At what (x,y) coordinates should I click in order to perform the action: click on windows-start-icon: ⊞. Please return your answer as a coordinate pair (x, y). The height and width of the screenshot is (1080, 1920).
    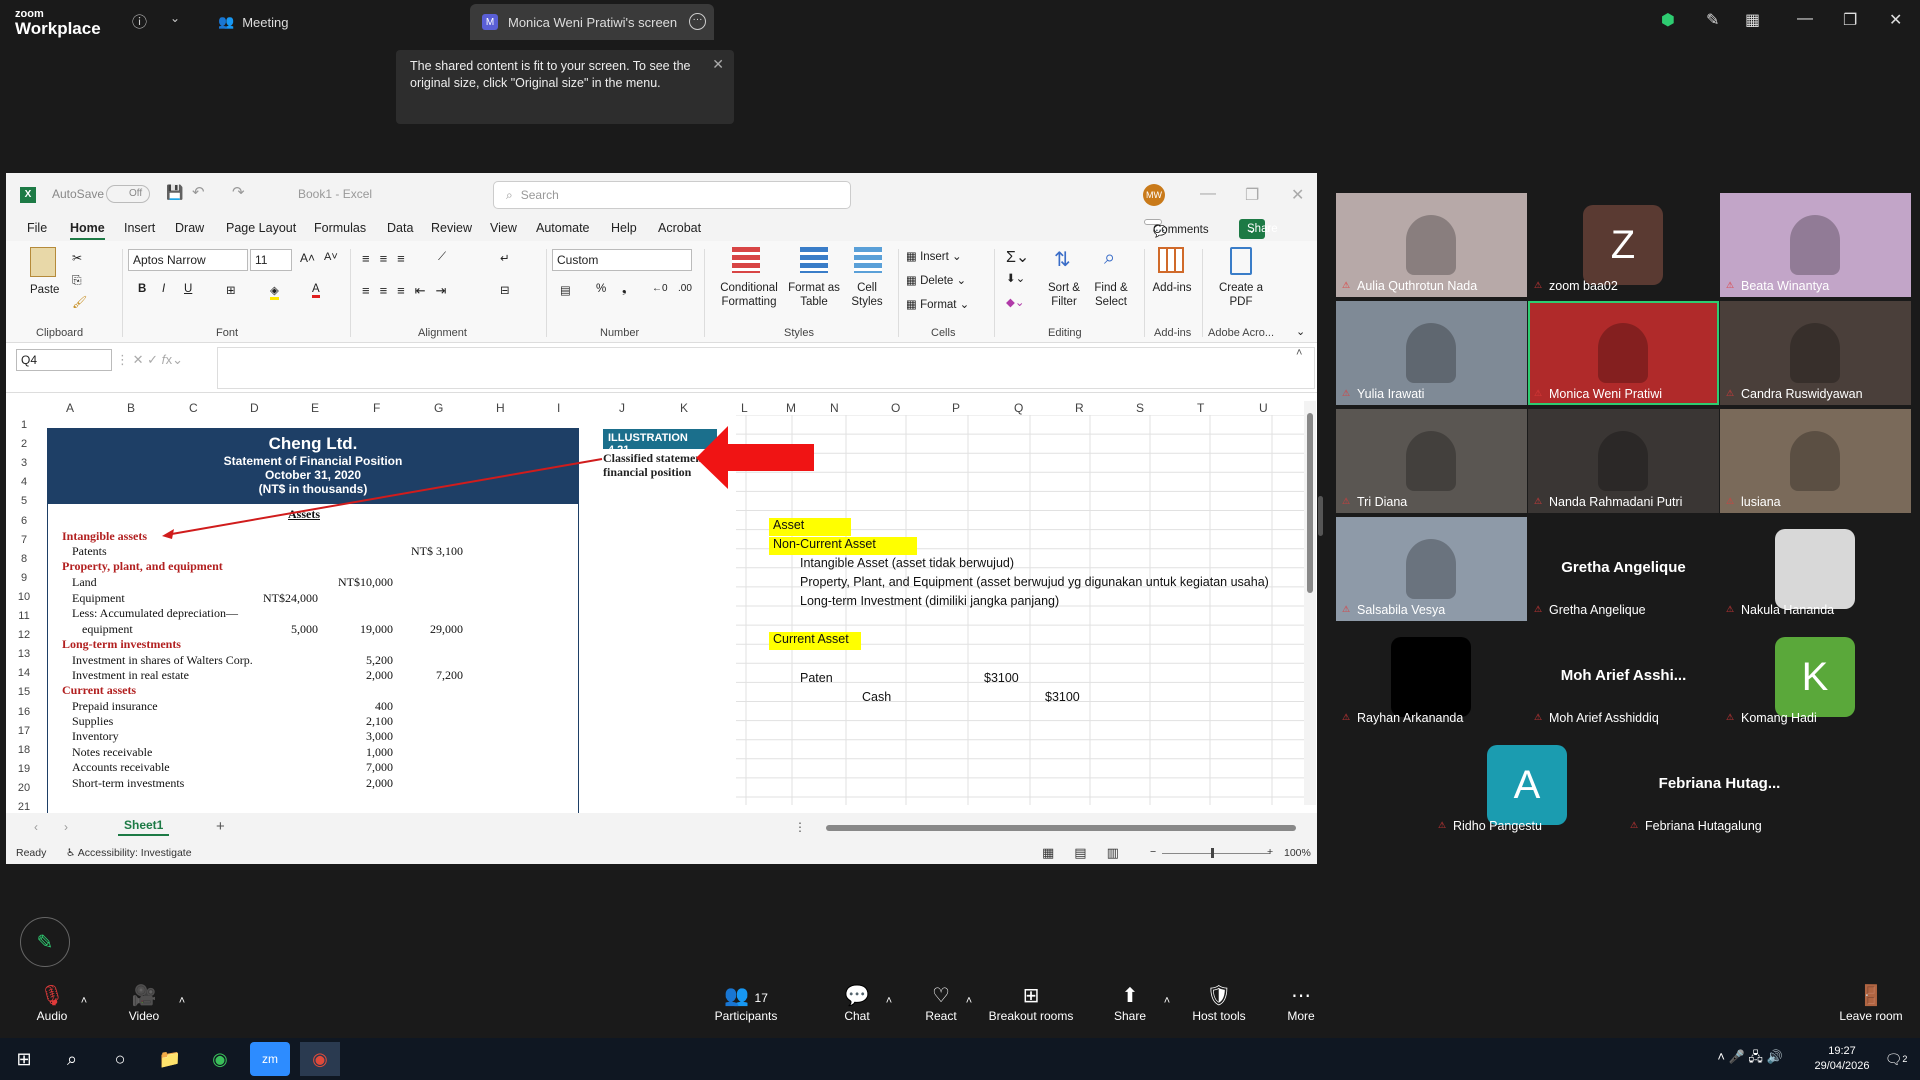
    Looking at the image, I should click on (24, 1059).